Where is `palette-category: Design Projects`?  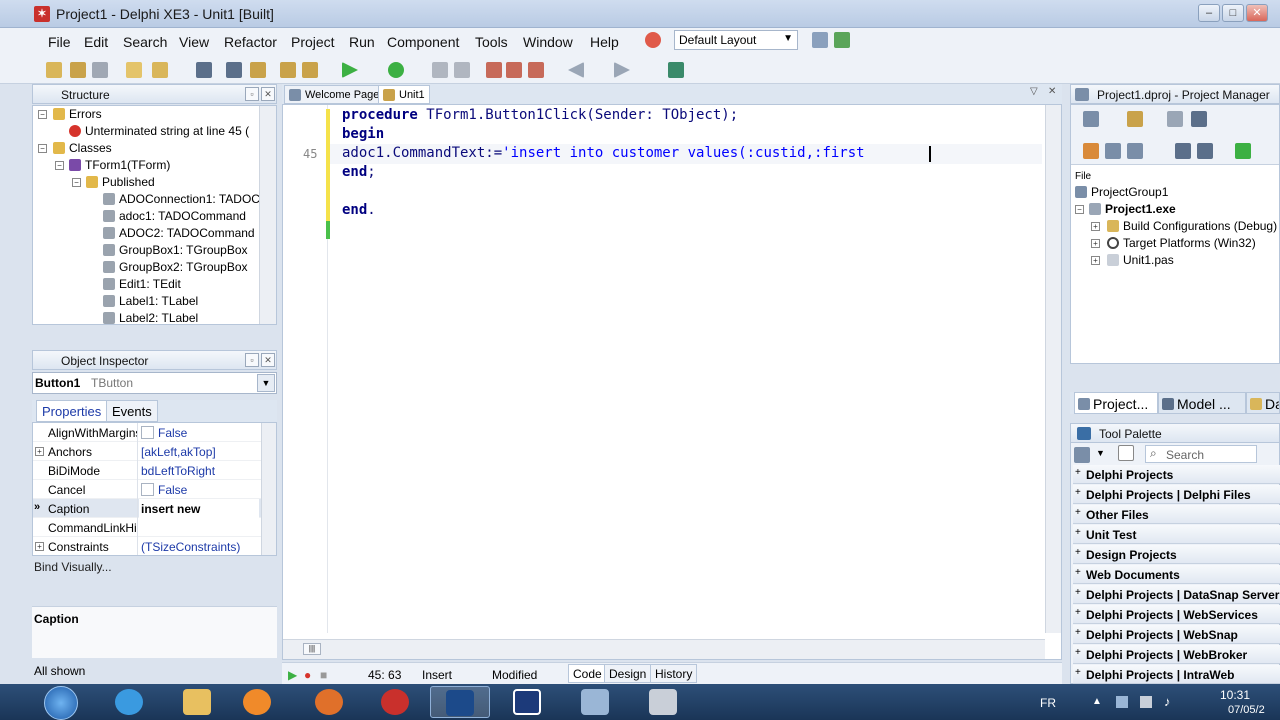 palette-category: Design Projects is located at coordinates (1176, 554).